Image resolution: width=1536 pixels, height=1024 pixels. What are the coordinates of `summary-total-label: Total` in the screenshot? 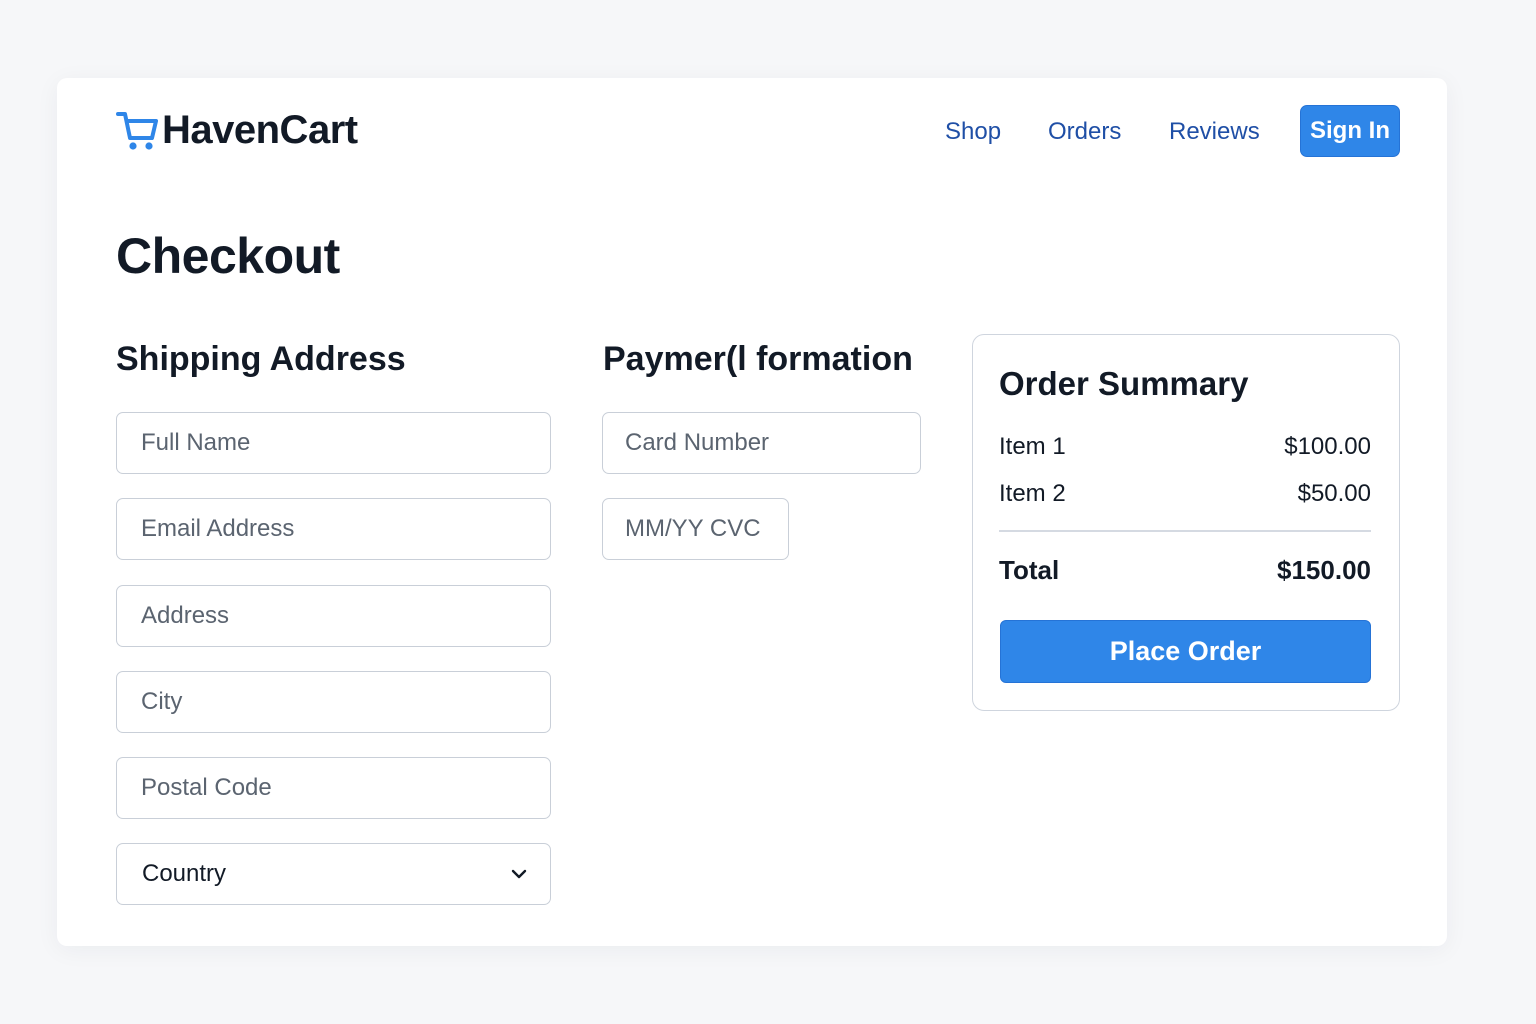 It's located at (1029, 570).